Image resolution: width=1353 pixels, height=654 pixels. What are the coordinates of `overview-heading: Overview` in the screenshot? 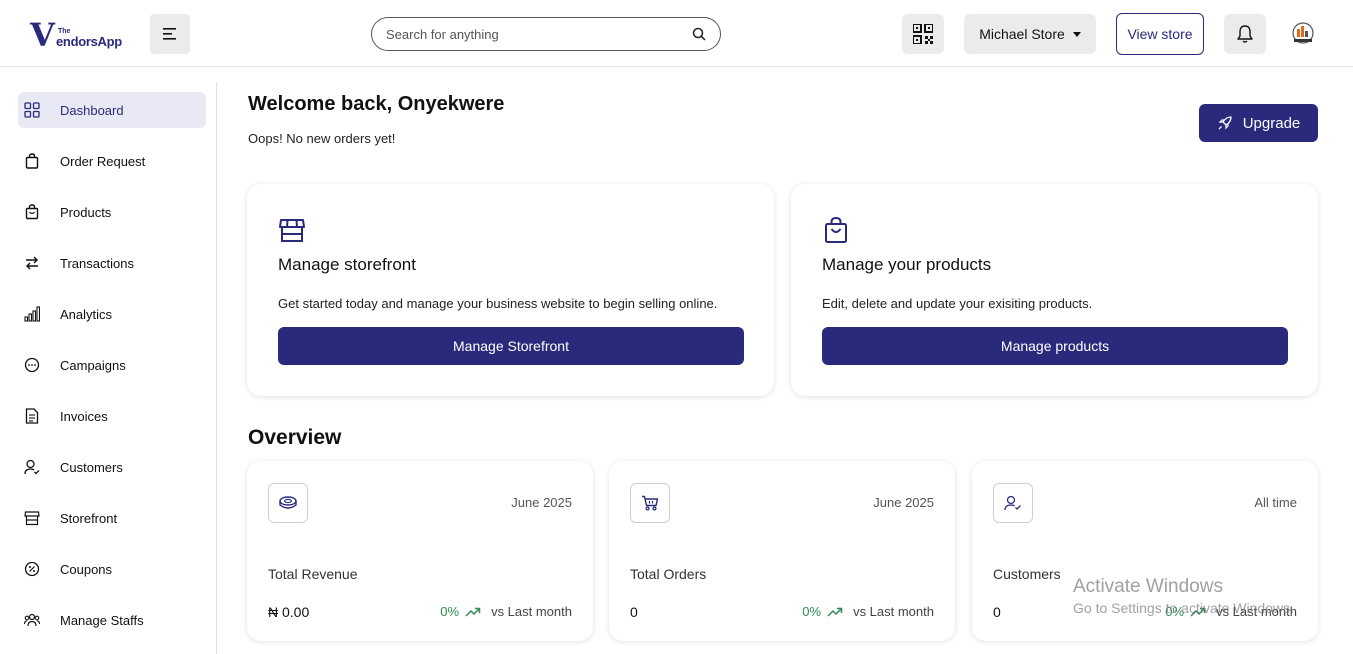 It's located at (295, 437).